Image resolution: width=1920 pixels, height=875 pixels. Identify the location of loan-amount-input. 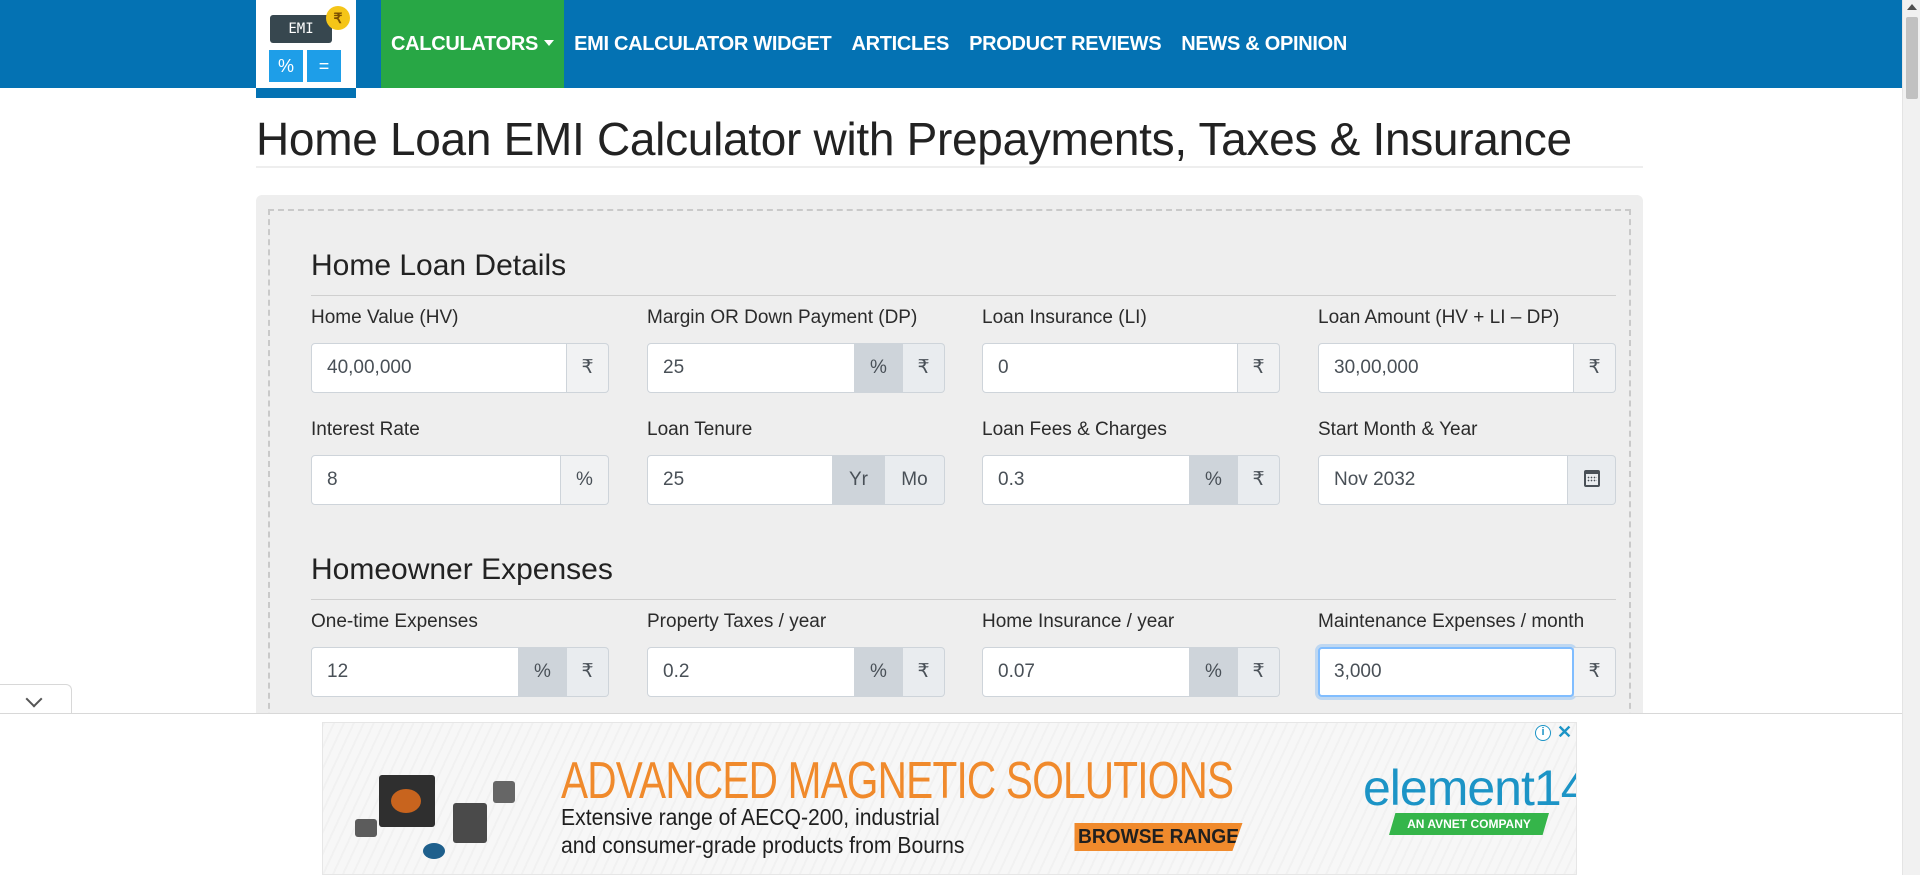
(1446, 368).